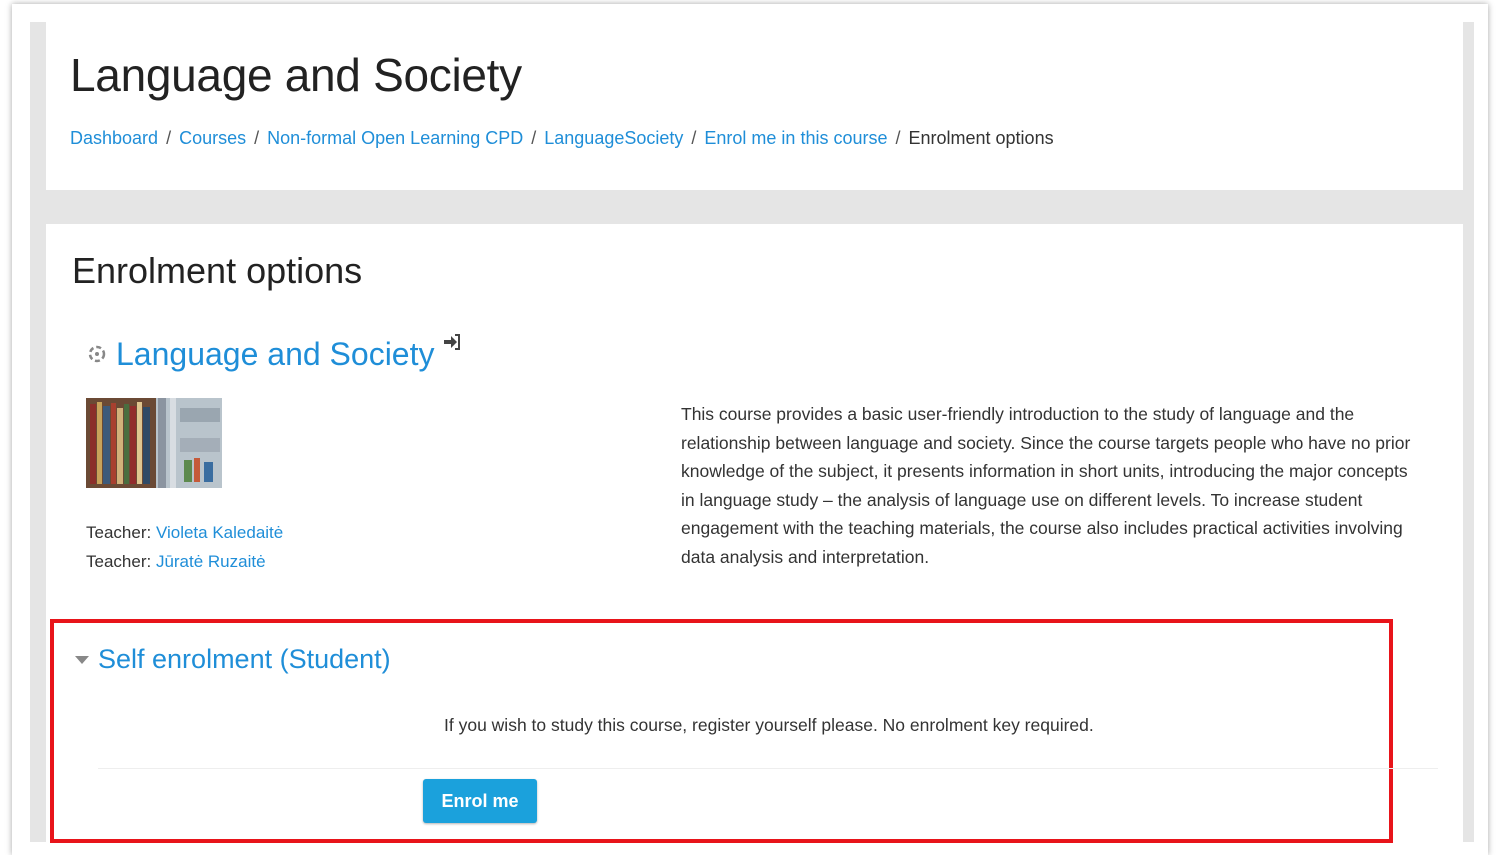  Describe the element at coordinates (395, 138) in the screenshot. I see `breadcrumb-category: Non-formal Open Learning CPD` at that location.